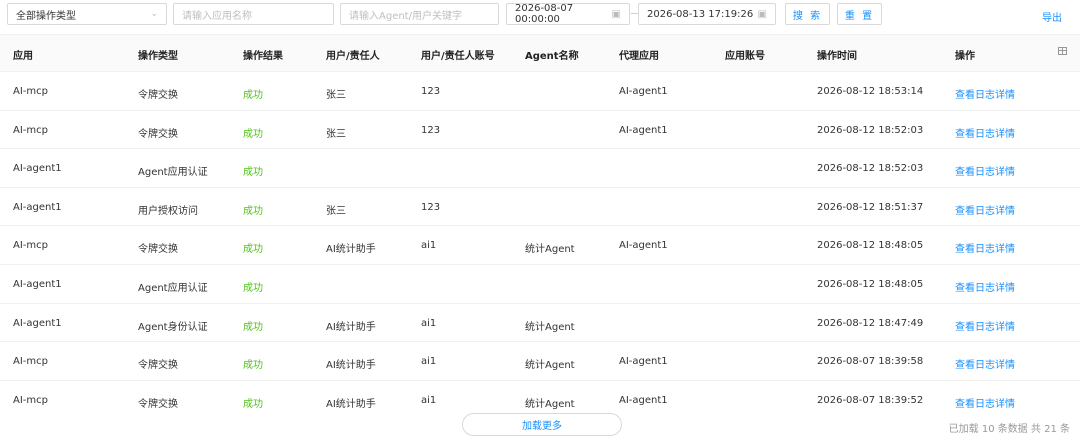  Describe the element at coordinates (965, 56) in the screenshot. I see `column-header-action: 操作` at that location.